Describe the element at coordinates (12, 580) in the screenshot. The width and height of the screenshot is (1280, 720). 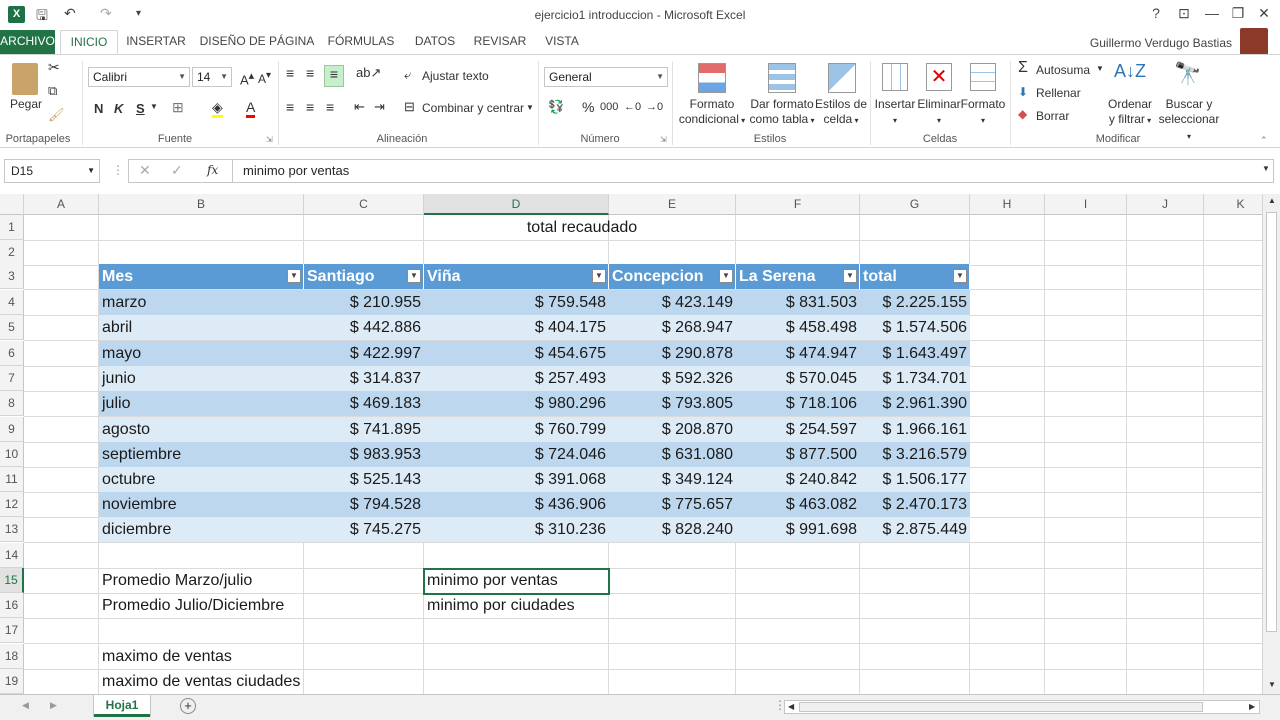
I see `row-header-15: 15` at that location.